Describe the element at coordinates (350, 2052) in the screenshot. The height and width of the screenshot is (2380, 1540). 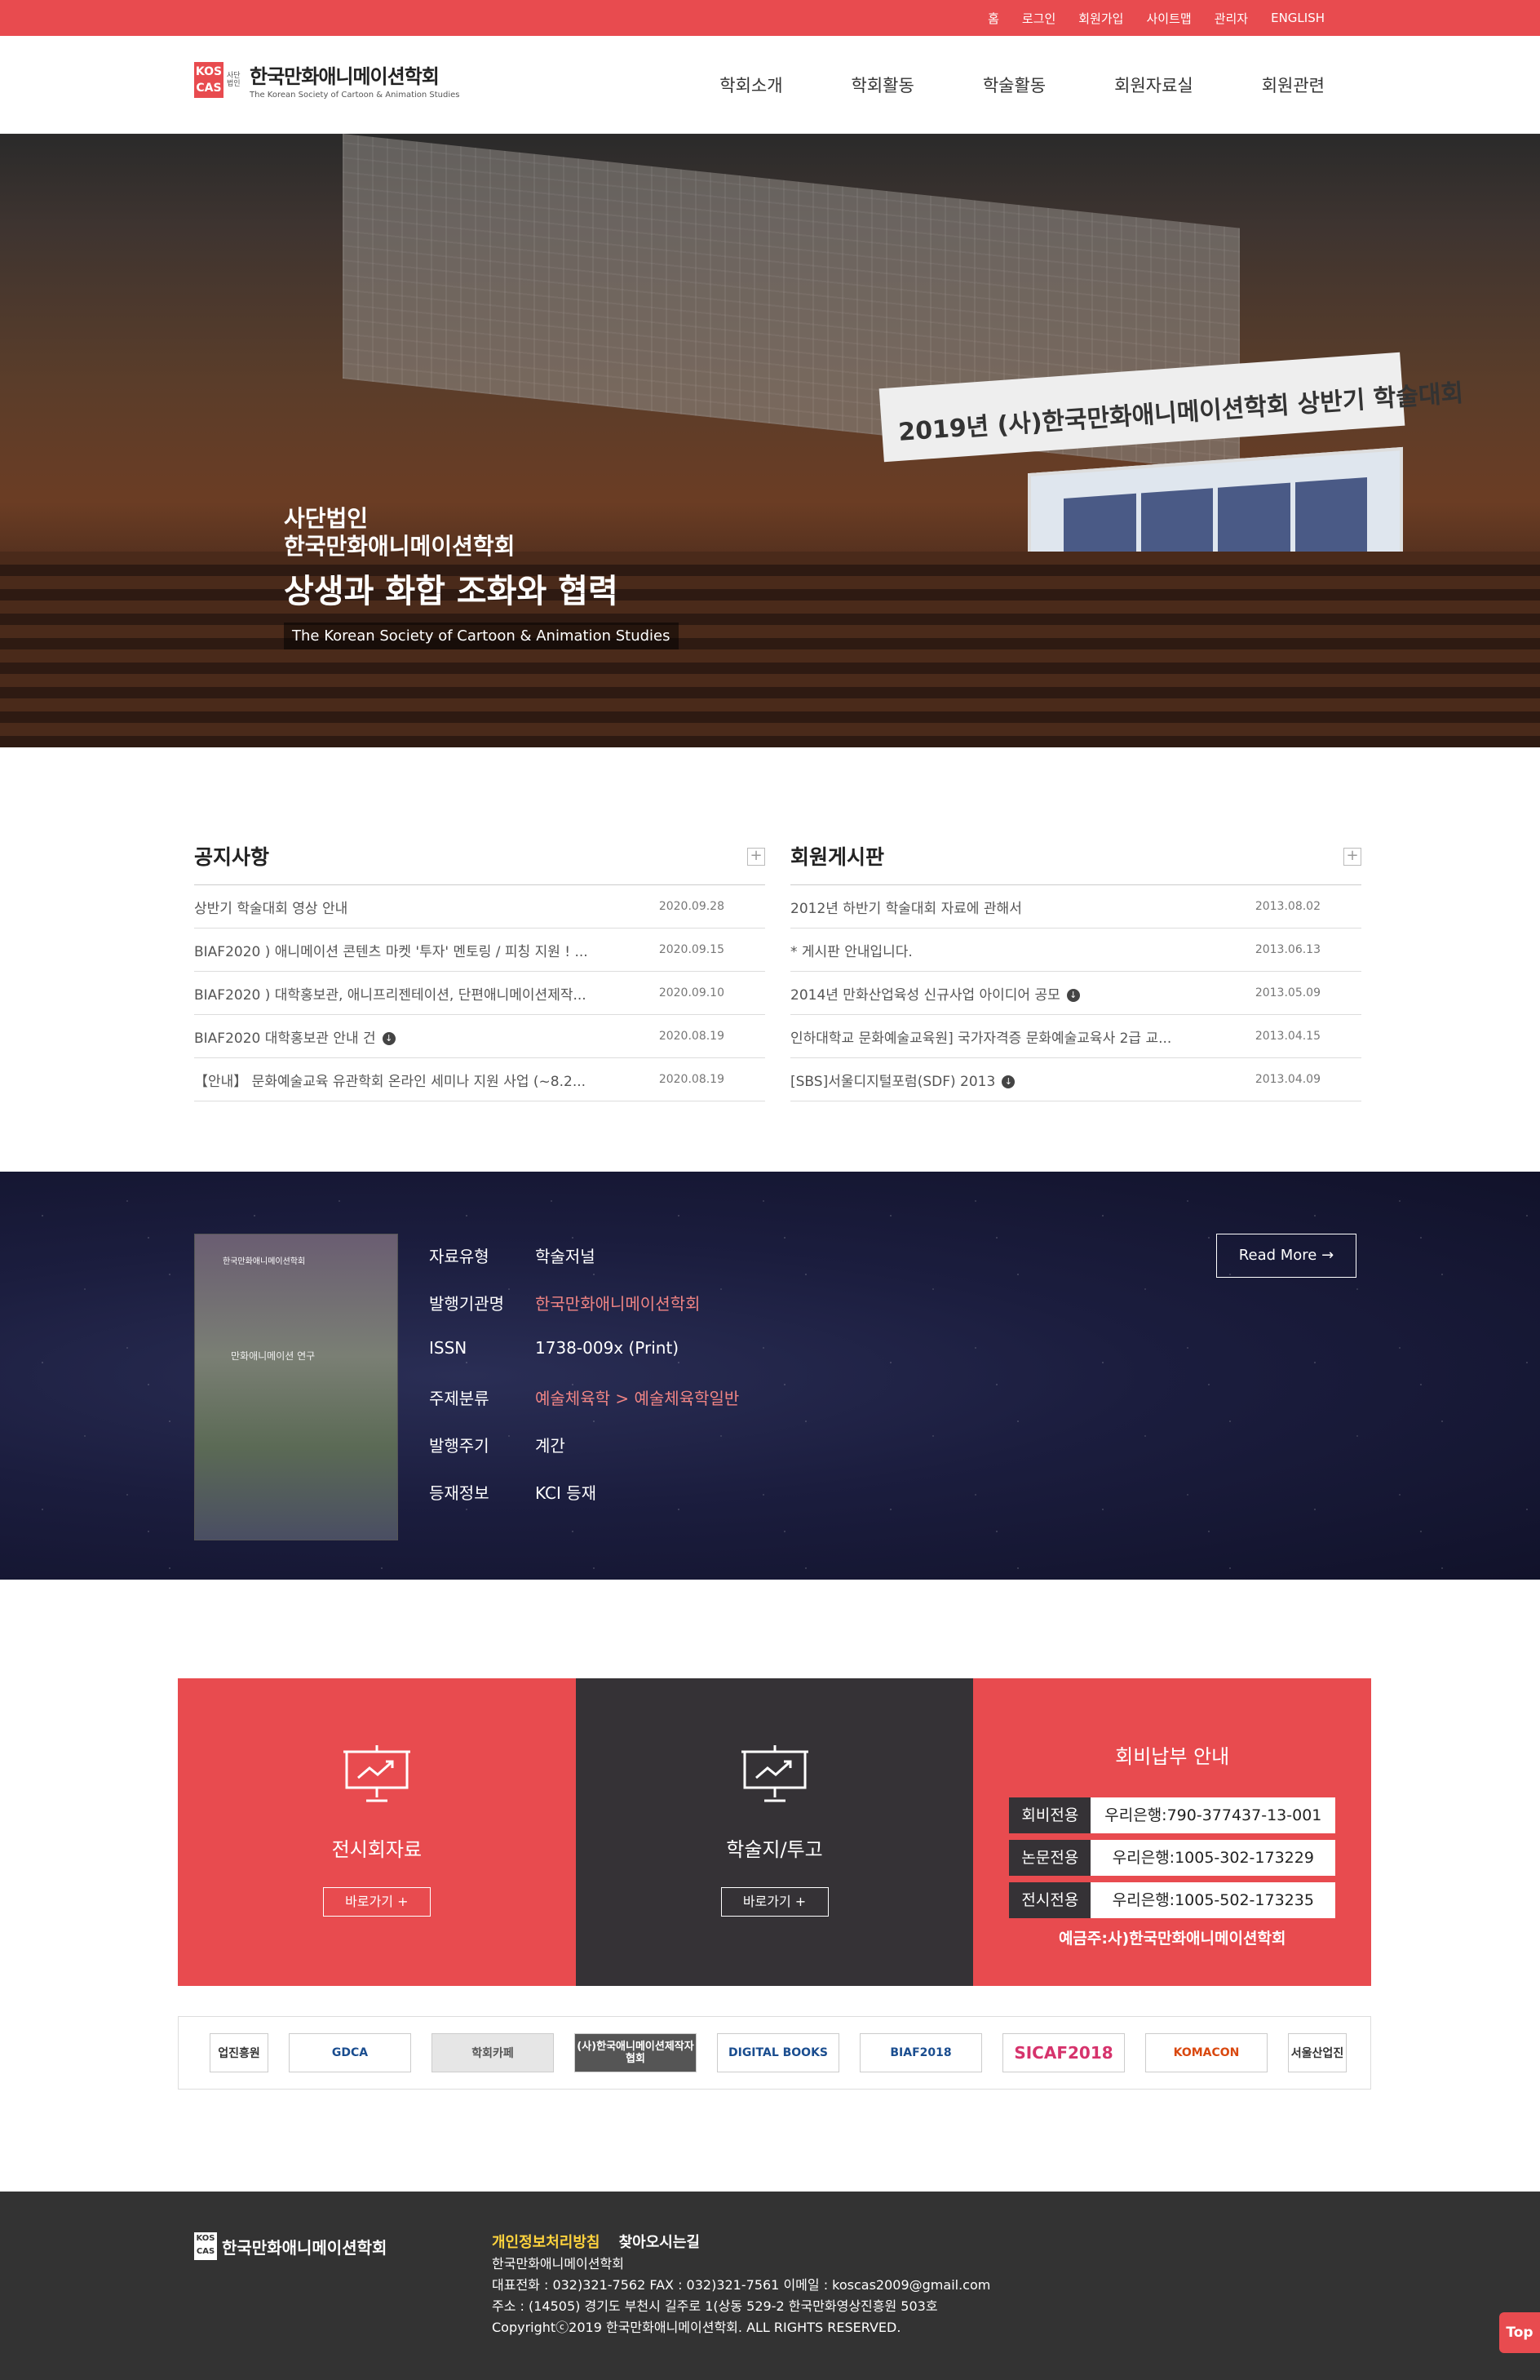
I see `partner-link: GDCA` at that location.